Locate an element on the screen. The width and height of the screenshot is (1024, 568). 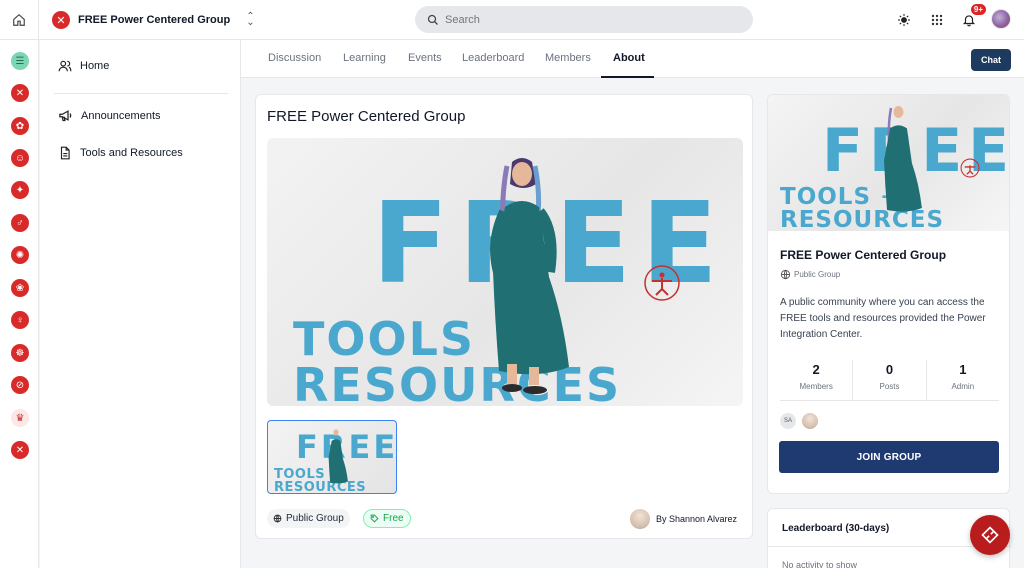
rail-group-13: ✕ is located at coordinates (20, 450).